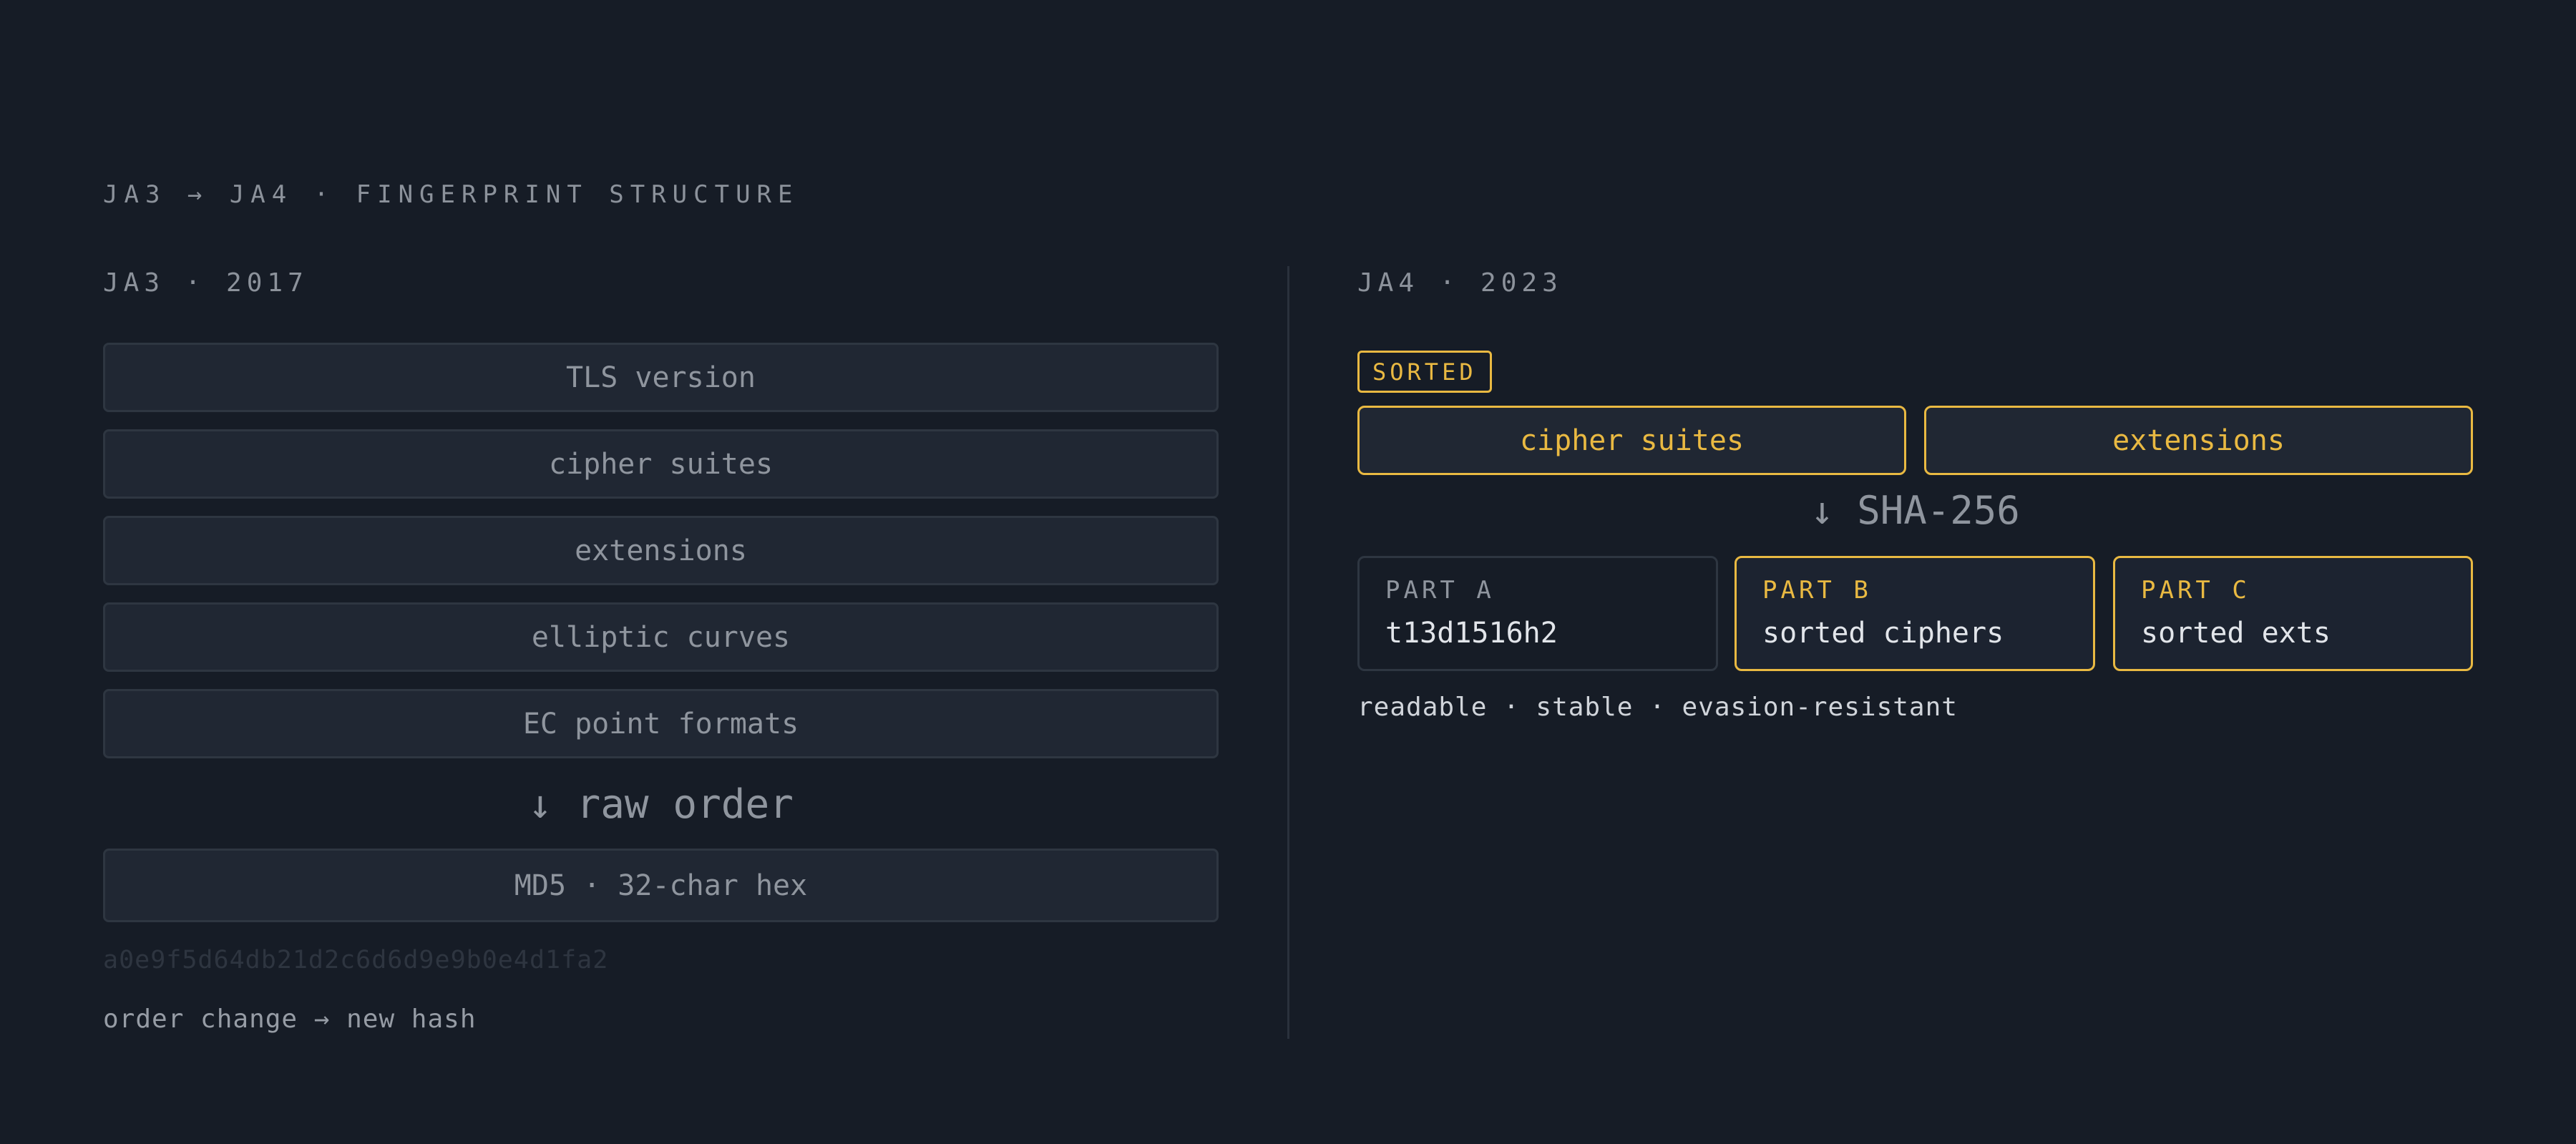 This screenshot has width=2576, height=1144. Describe the element at coordinates (1288, 652) in the screenshot. I see `column-divider` at that location.